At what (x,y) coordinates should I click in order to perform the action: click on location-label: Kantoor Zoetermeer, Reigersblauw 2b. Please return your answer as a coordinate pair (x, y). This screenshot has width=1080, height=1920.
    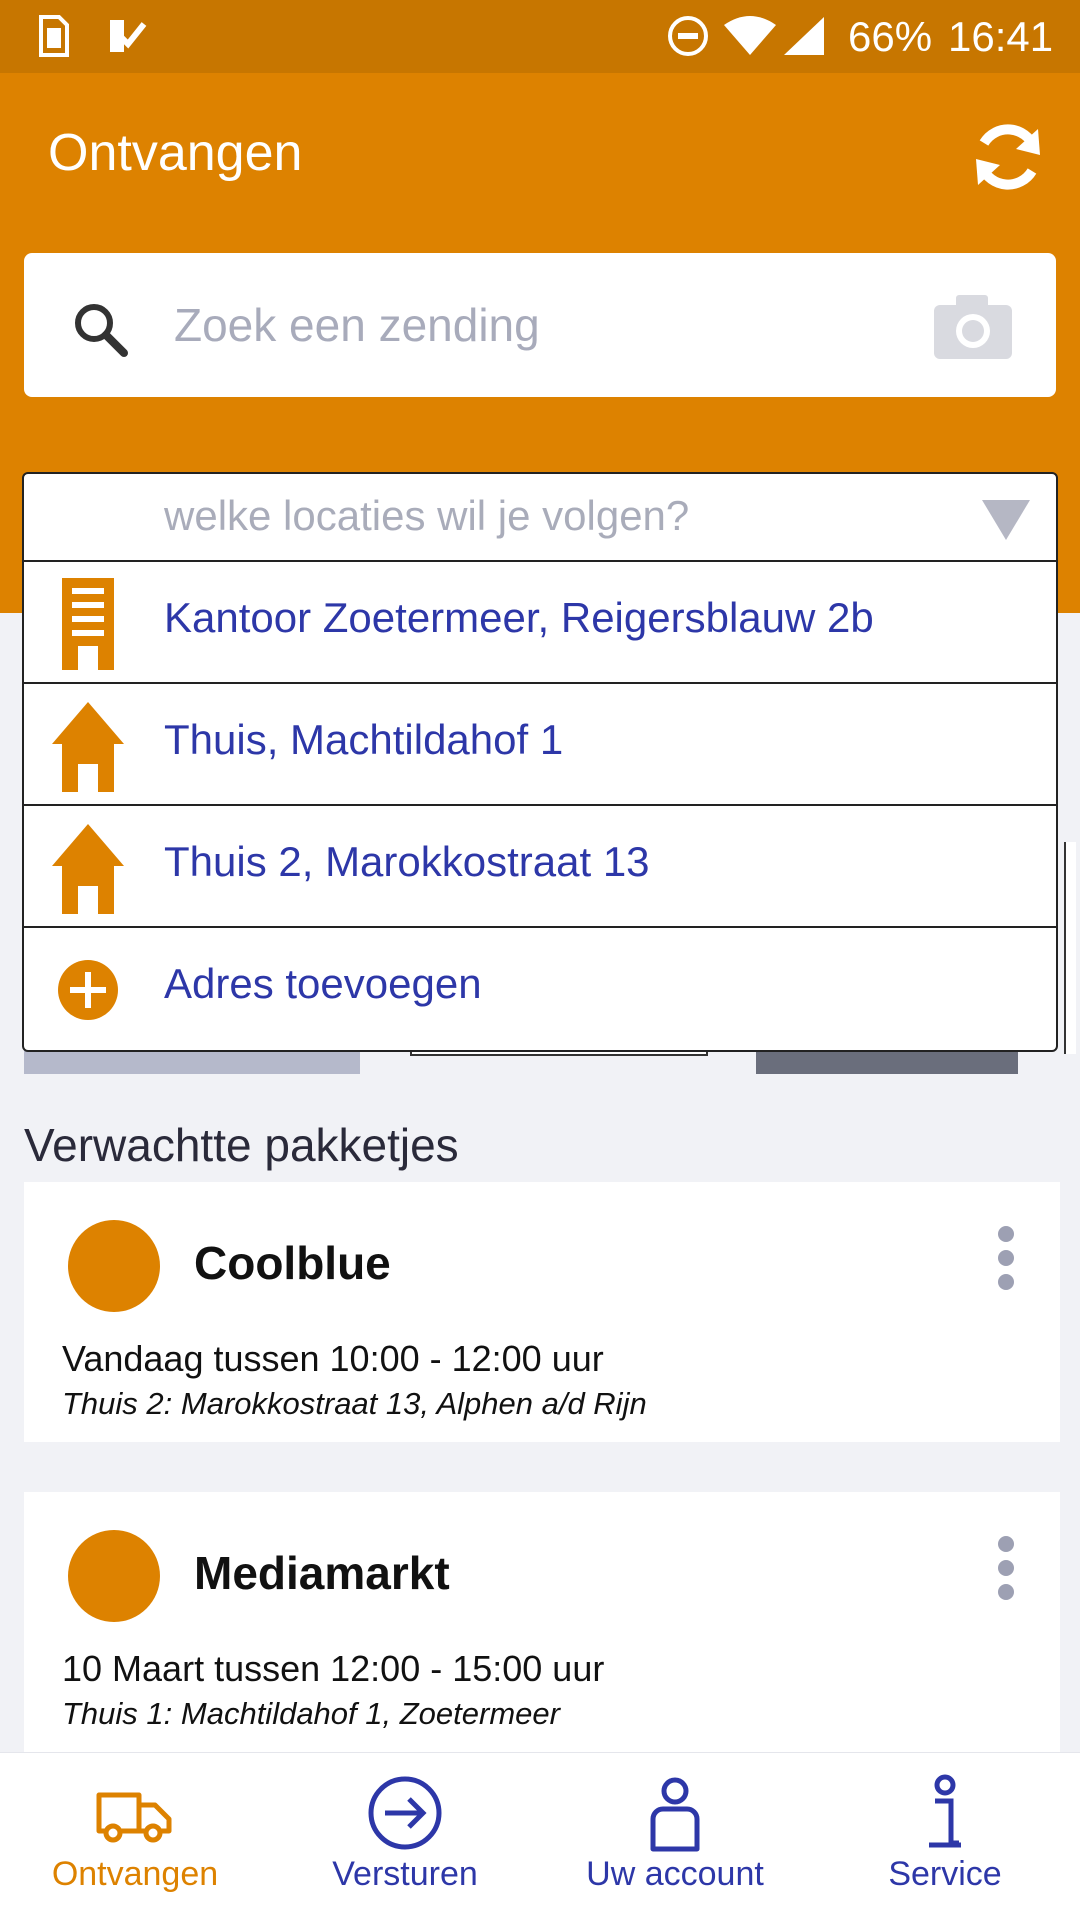
    Looking at the image, I should click on (519, 617).